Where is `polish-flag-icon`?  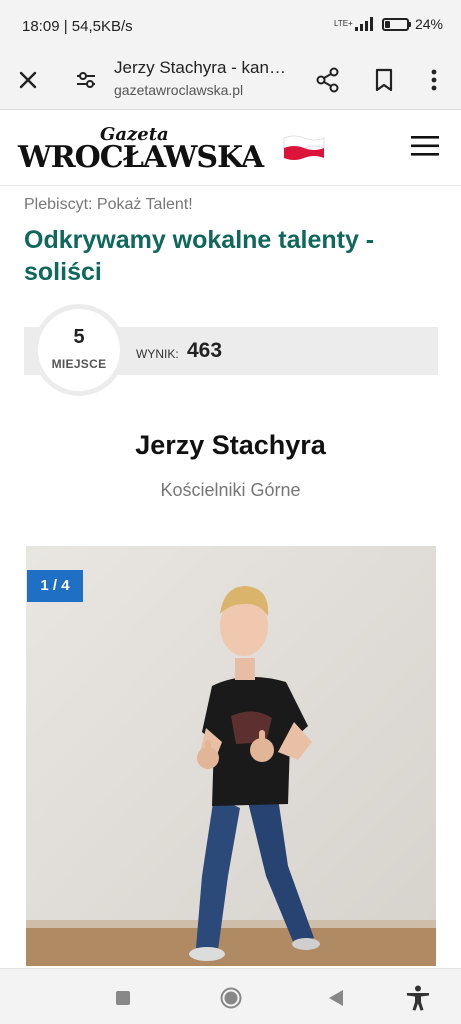 polish-flag-icon is located at coordinates (304, 147).